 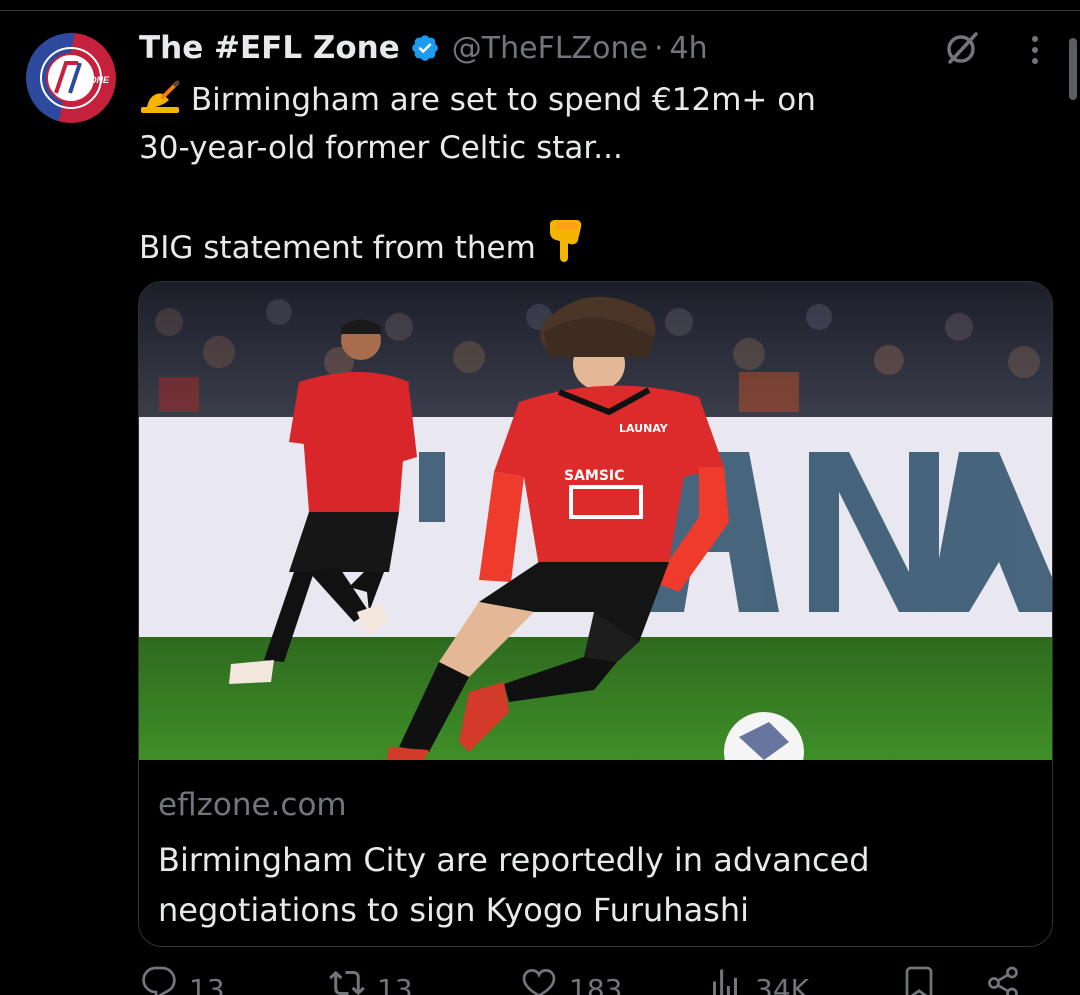 I want to click on tweet-text-line1: Birmingham are set to spend €12m+ on, so click(x=503, y=100).